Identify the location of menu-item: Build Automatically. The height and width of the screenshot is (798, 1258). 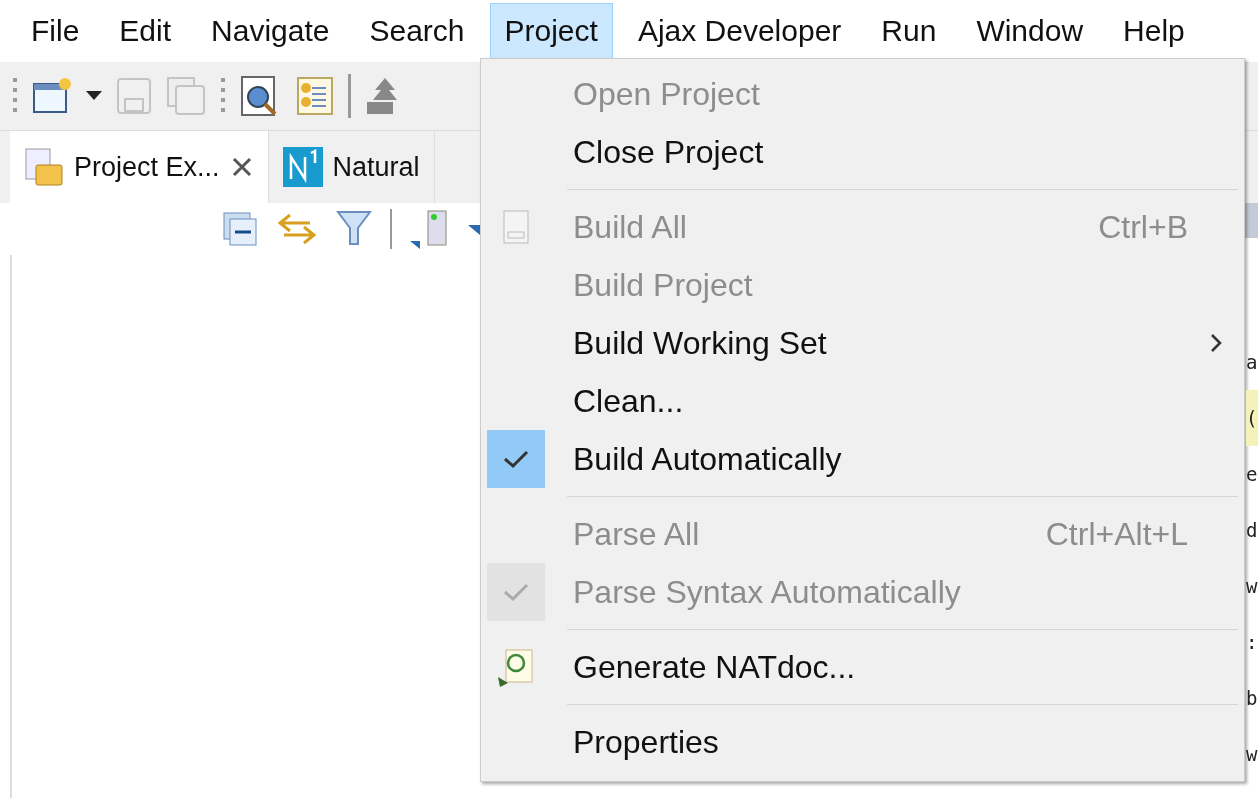
(865, 459).